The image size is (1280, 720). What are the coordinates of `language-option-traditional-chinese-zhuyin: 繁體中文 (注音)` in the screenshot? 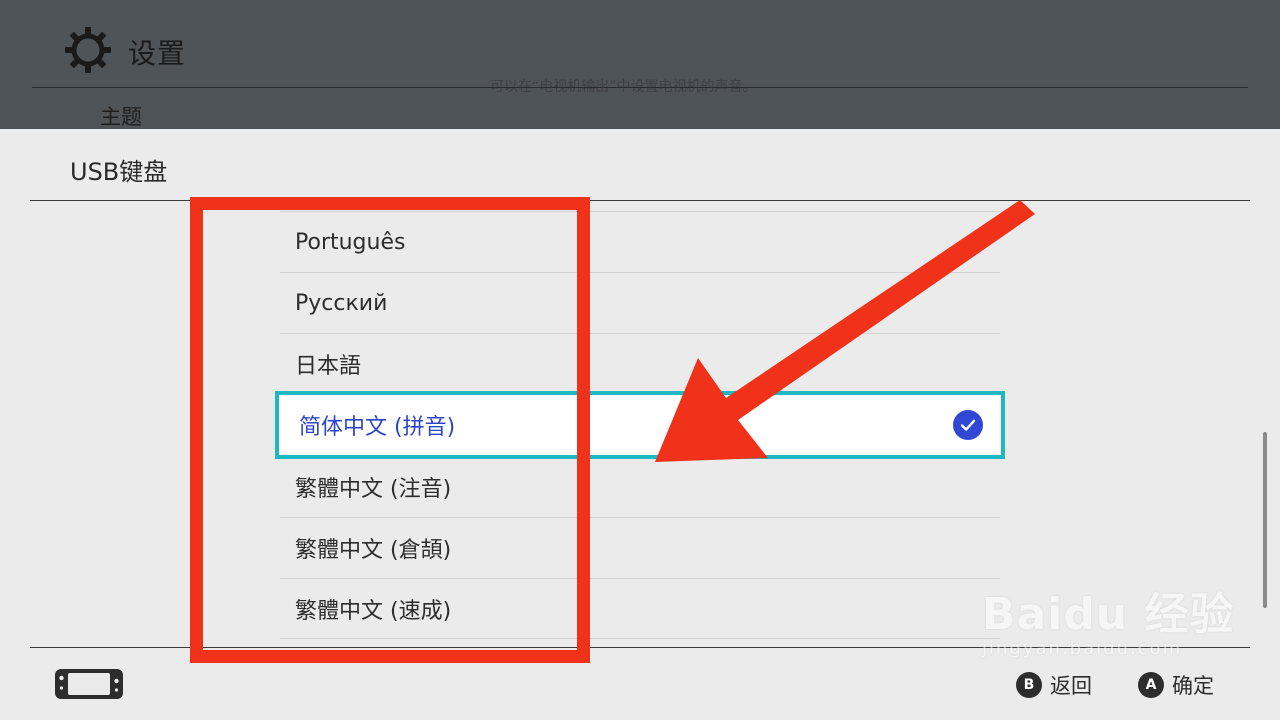 It's located at (640, 486).